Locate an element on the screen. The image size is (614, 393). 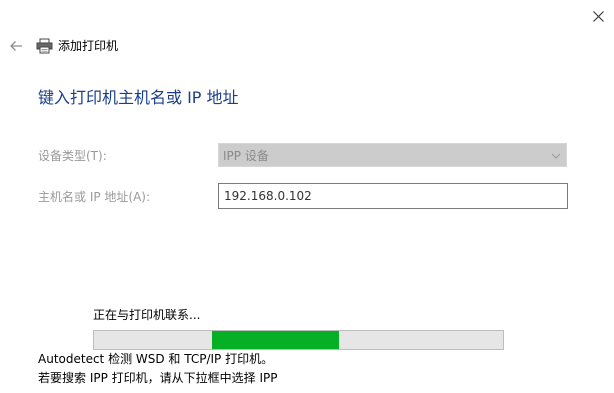
page-heading: 键入打印机主机名或 IP 地址 is located at coordinates (138, 97).